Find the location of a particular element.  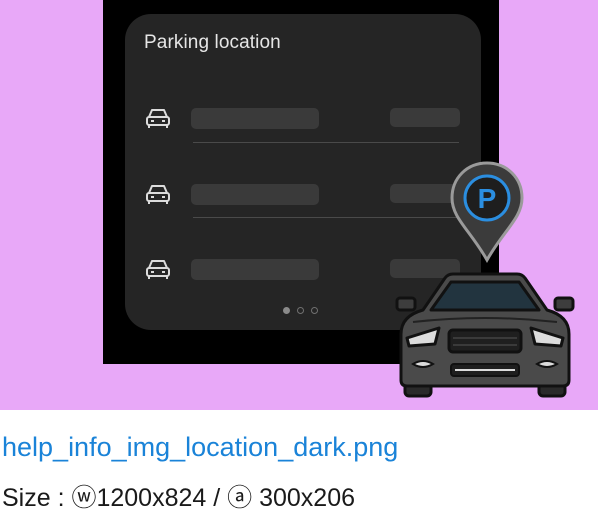

parking-pin-icon: P is located at coordinates (487, 212).